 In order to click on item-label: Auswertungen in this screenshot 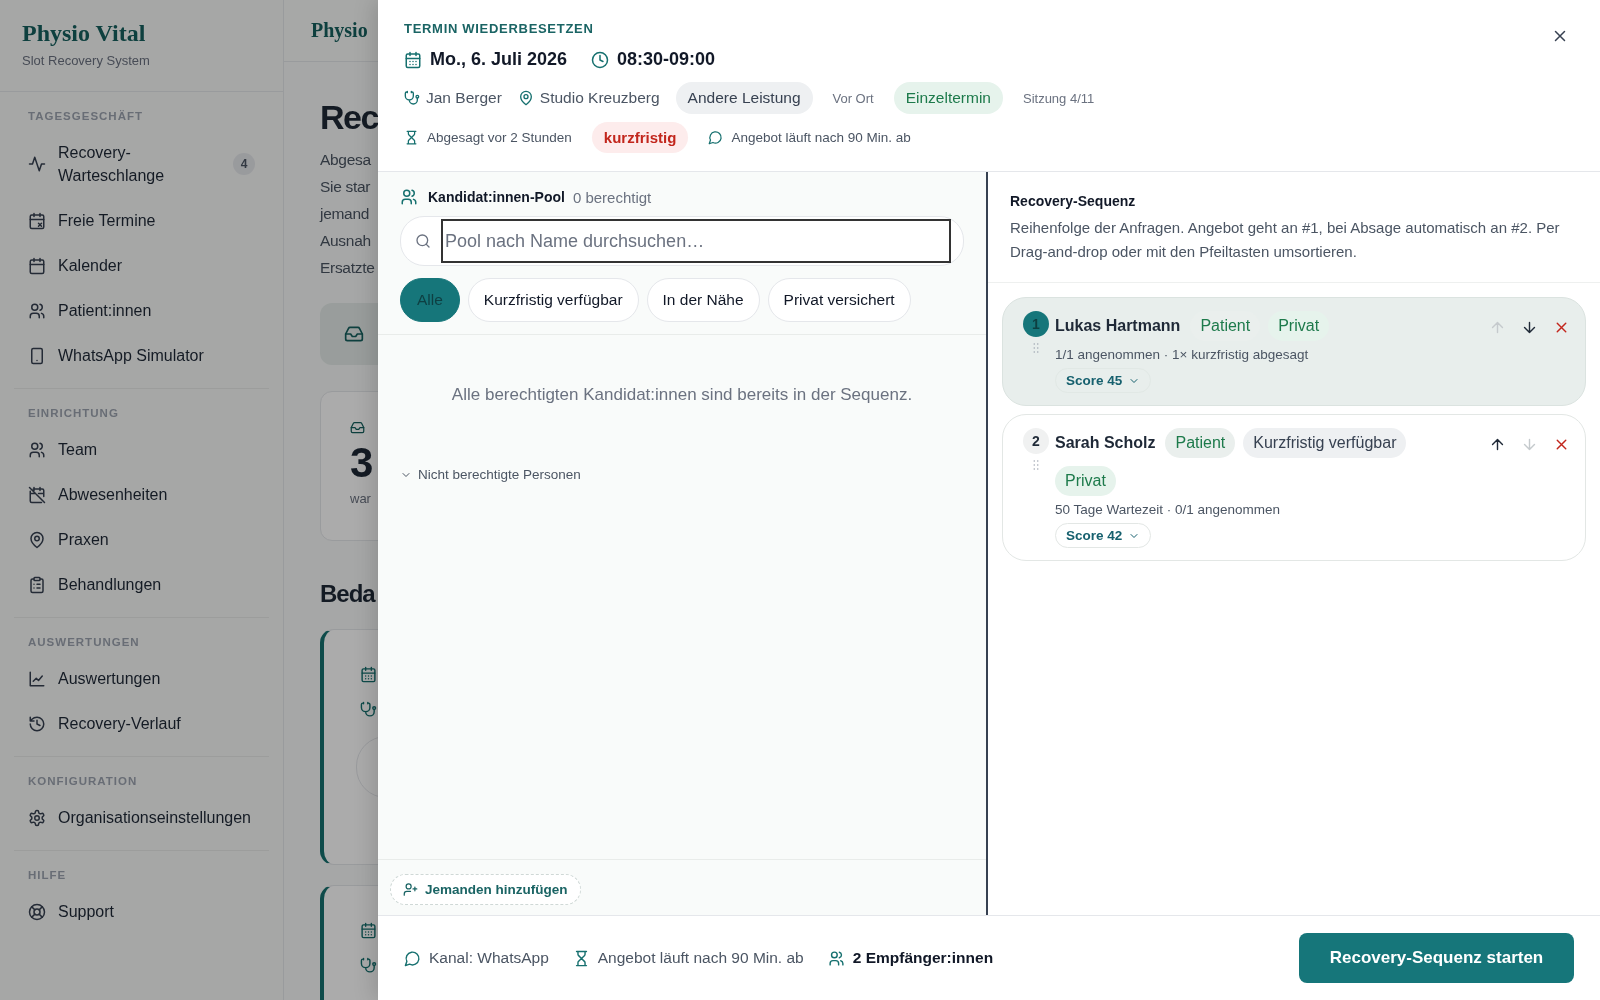, I will do `click(109, 679)`.